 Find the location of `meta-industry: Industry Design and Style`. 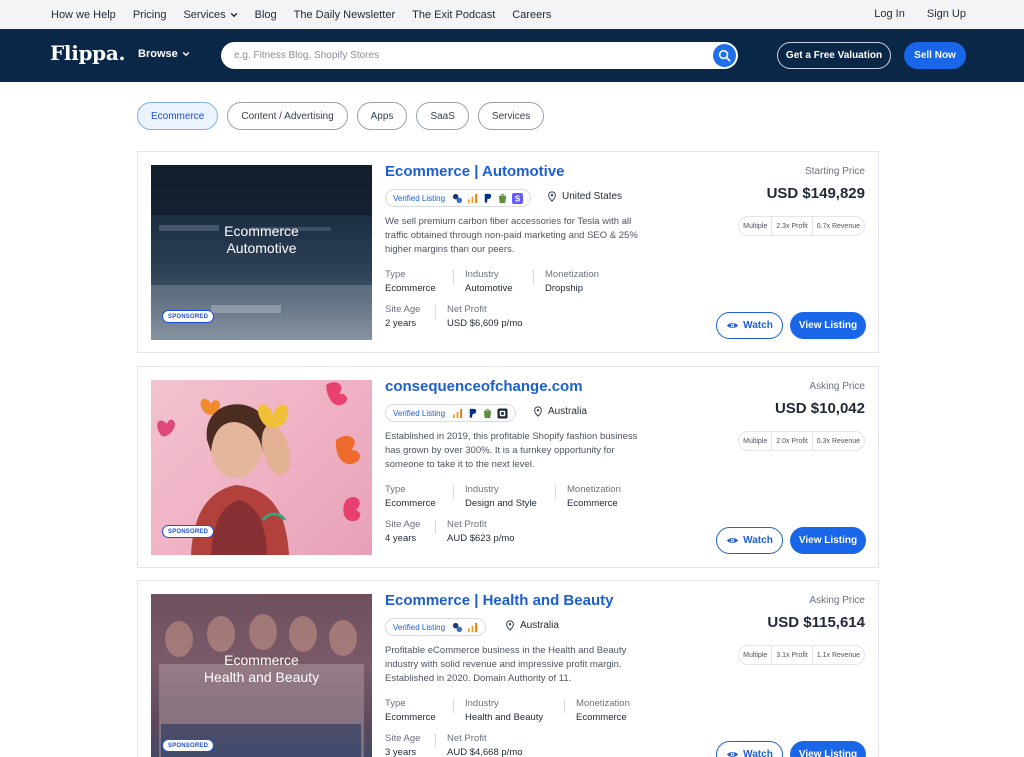

meta-industry: Industry Design and Style is located at coordinates (501, 496).